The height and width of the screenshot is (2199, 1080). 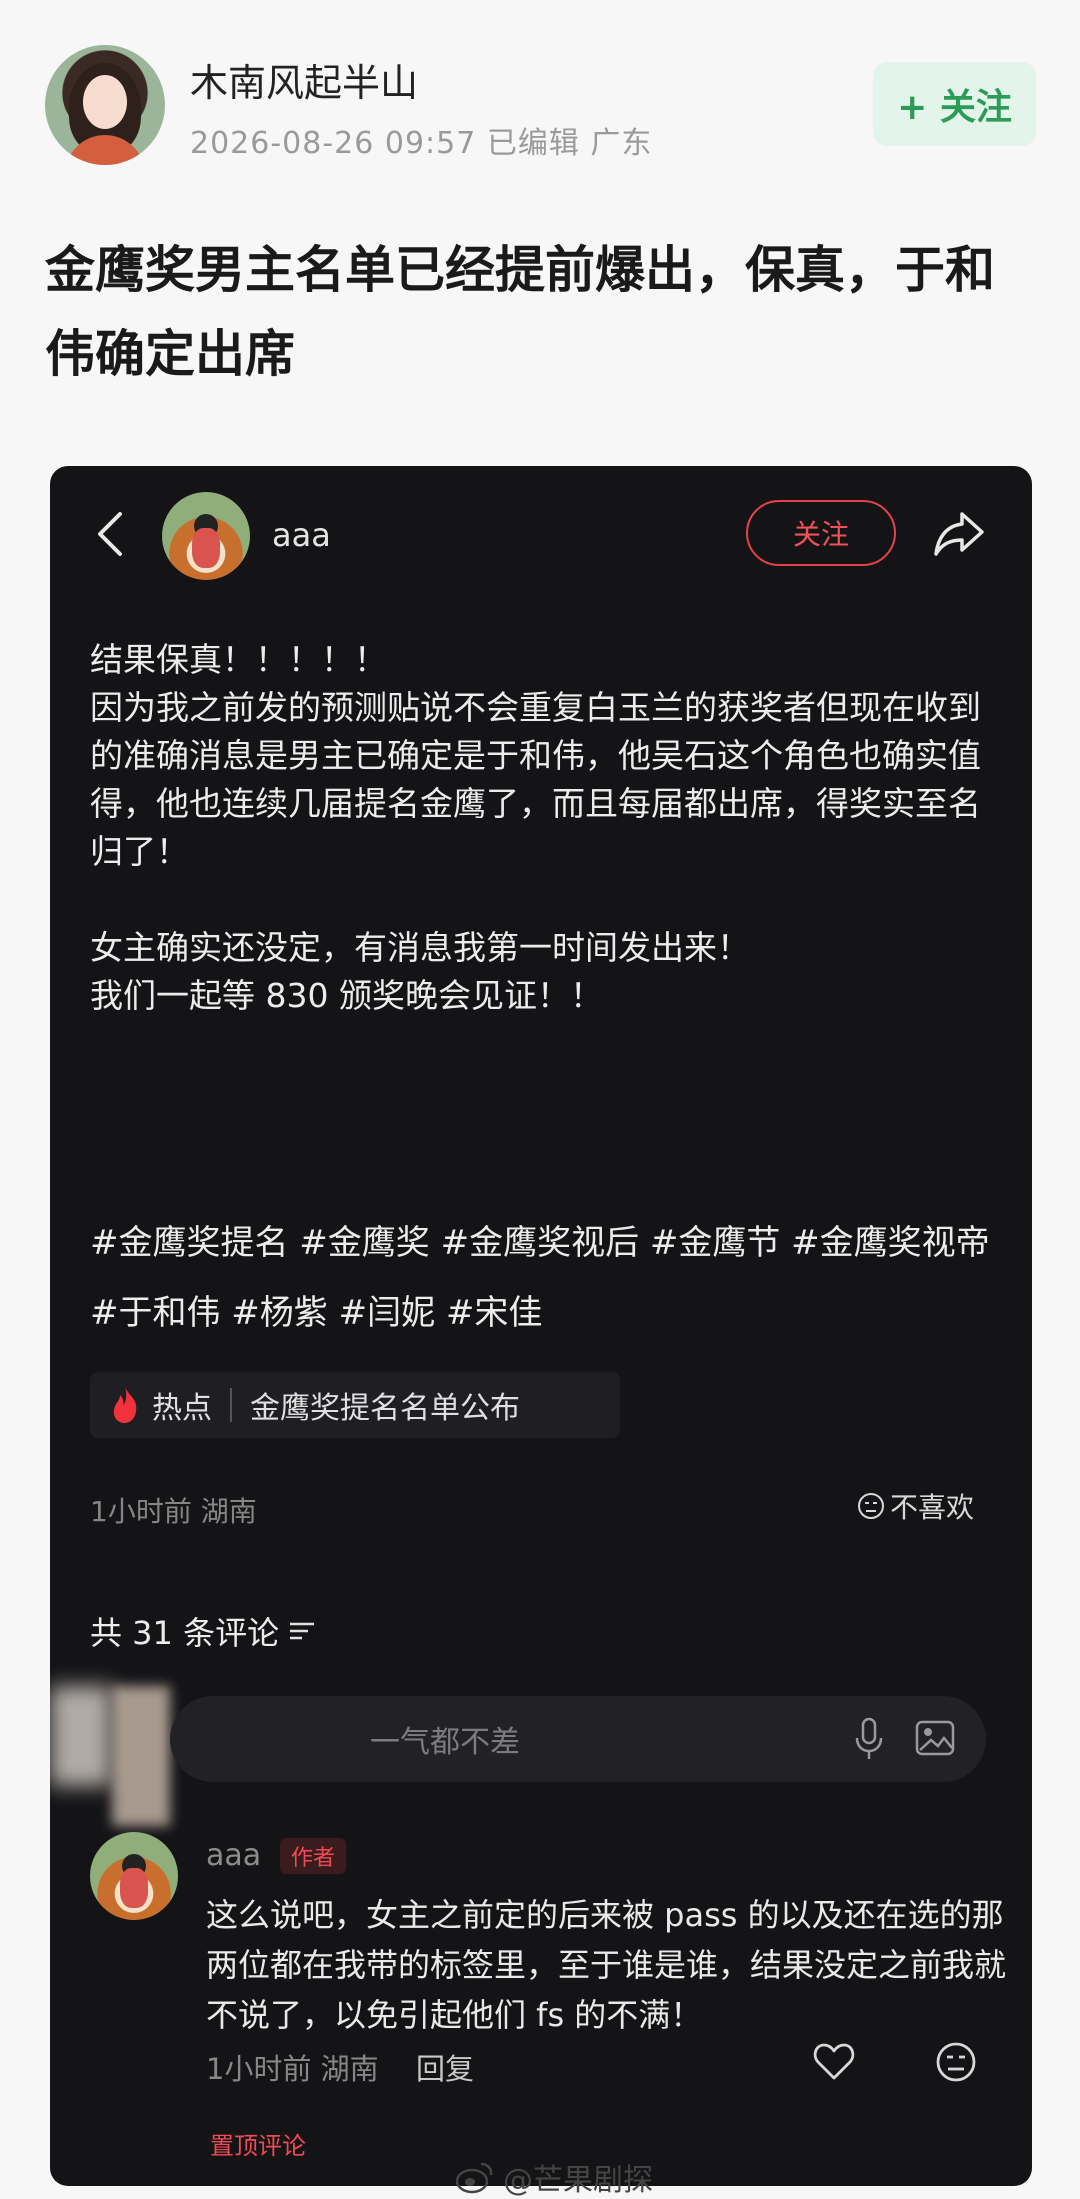 I want to click on fire-icon, so click(x=125, y=1405).